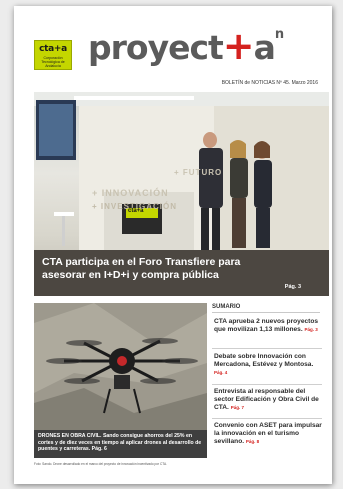 Image resolution: width=343 pixels, height=489 pixels. Describe the element at coordinates (292, 287) in the screenshot. I see `hero-page-ref: Pág. 3` at that location.